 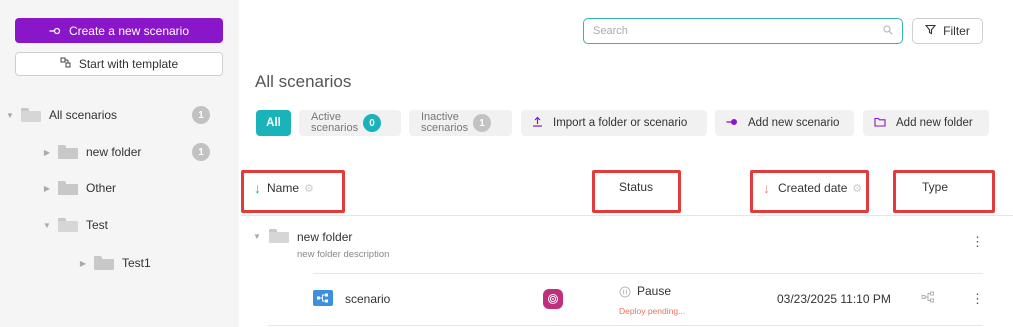 I want to click on search-input: Search, so click(x=743, y=31).